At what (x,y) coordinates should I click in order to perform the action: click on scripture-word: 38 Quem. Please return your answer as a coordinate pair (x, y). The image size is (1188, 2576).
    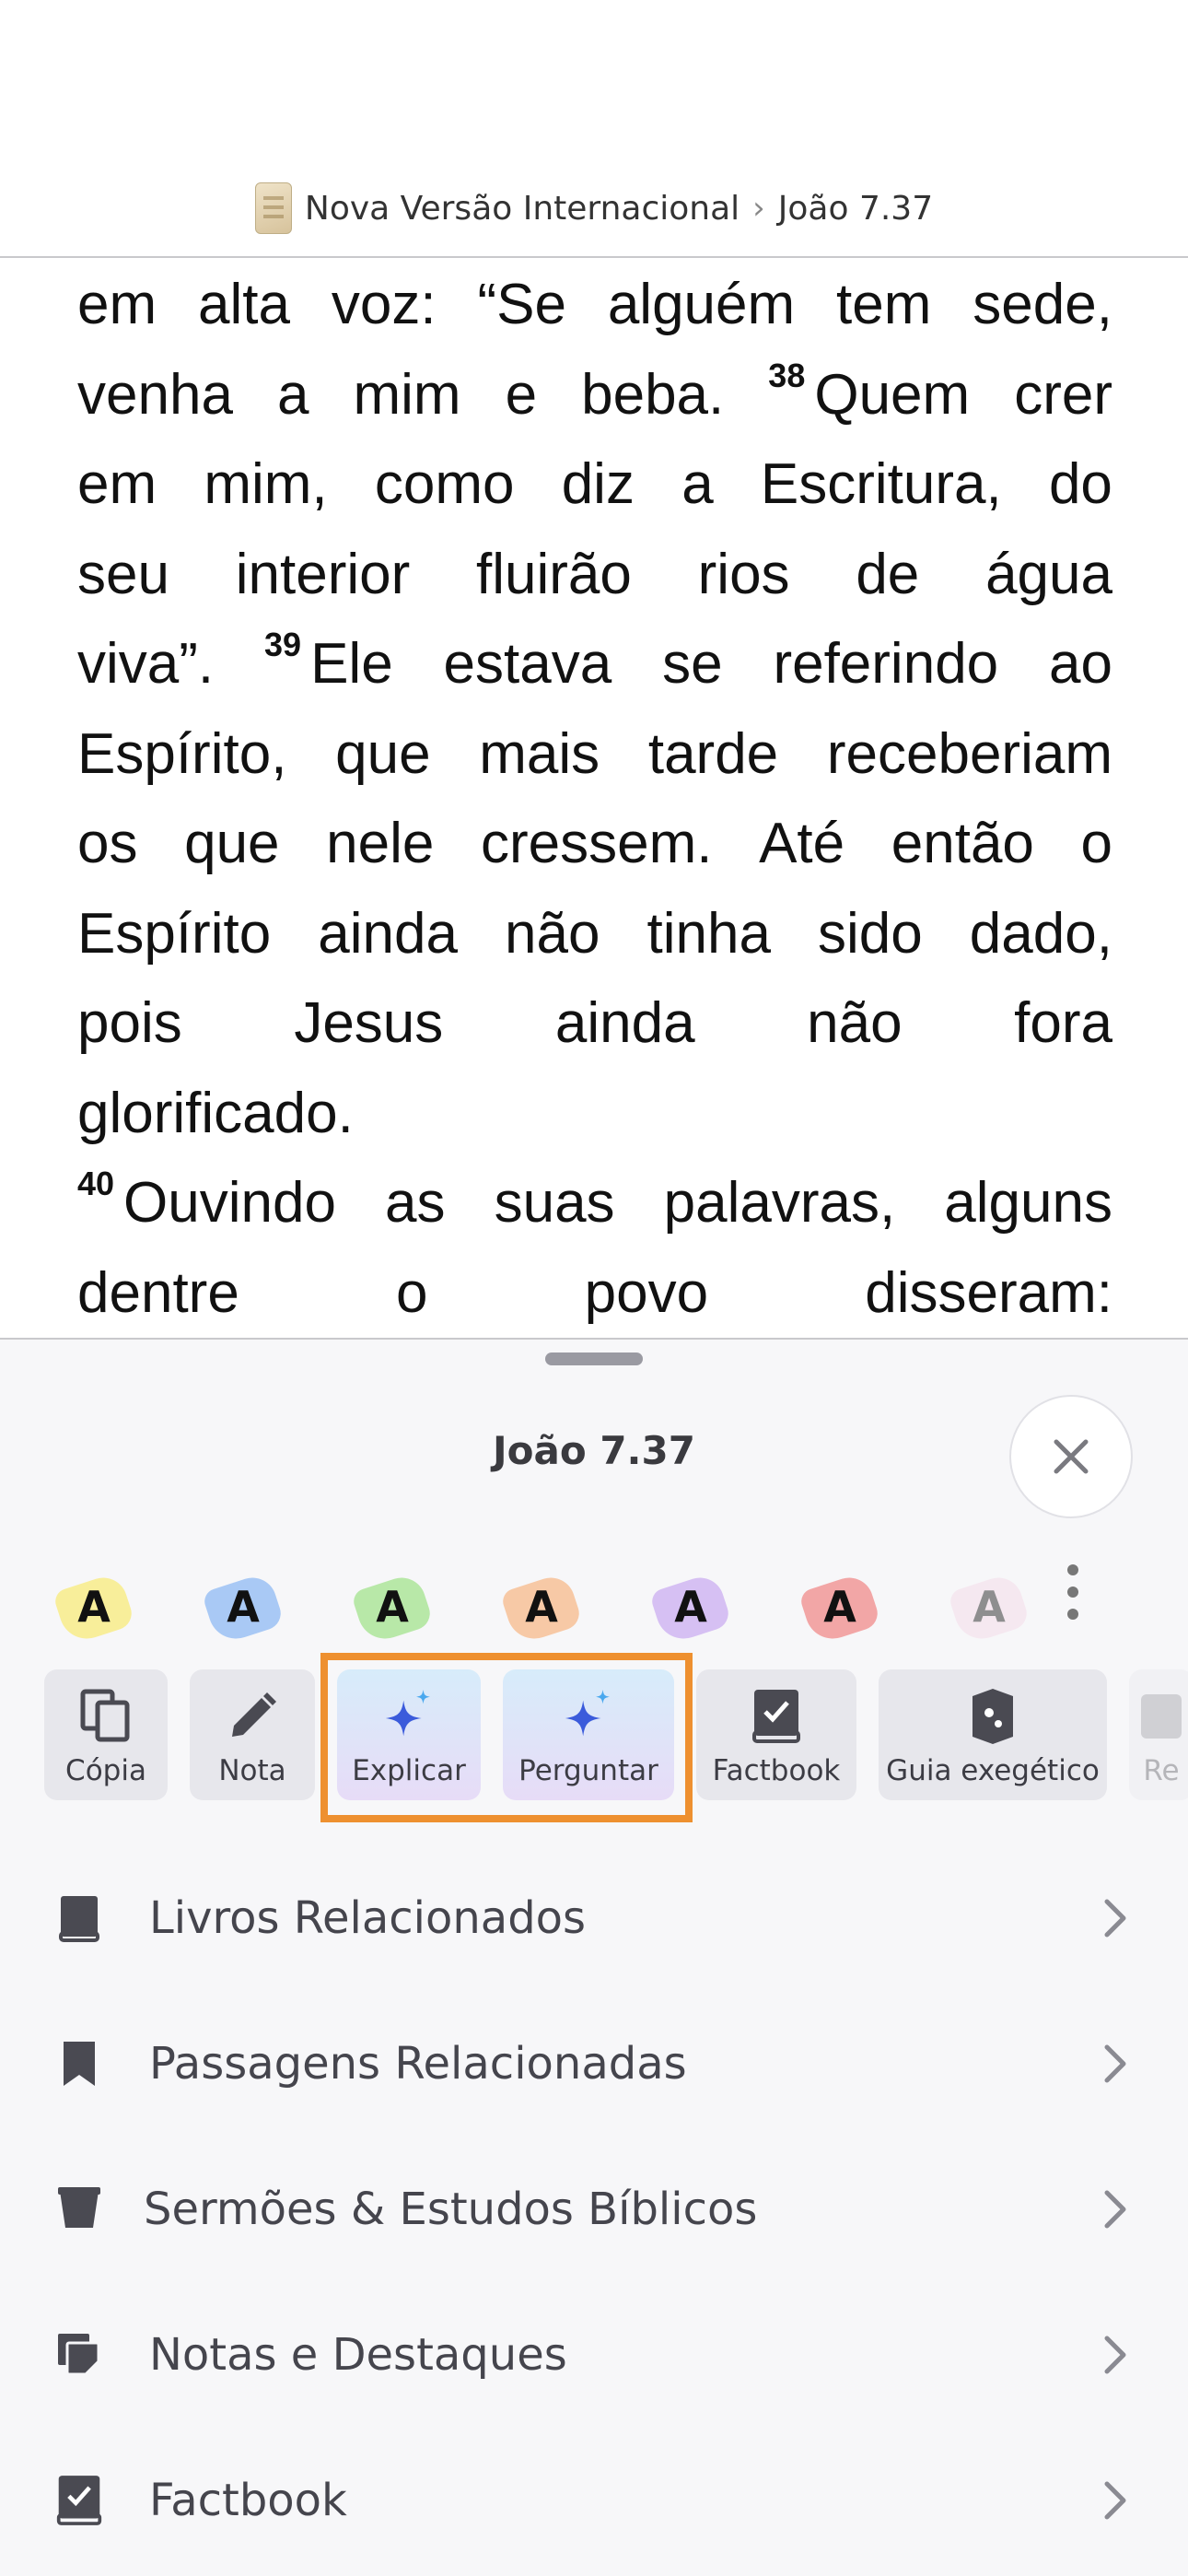
    Looking at the image, I should click on (869, 391).